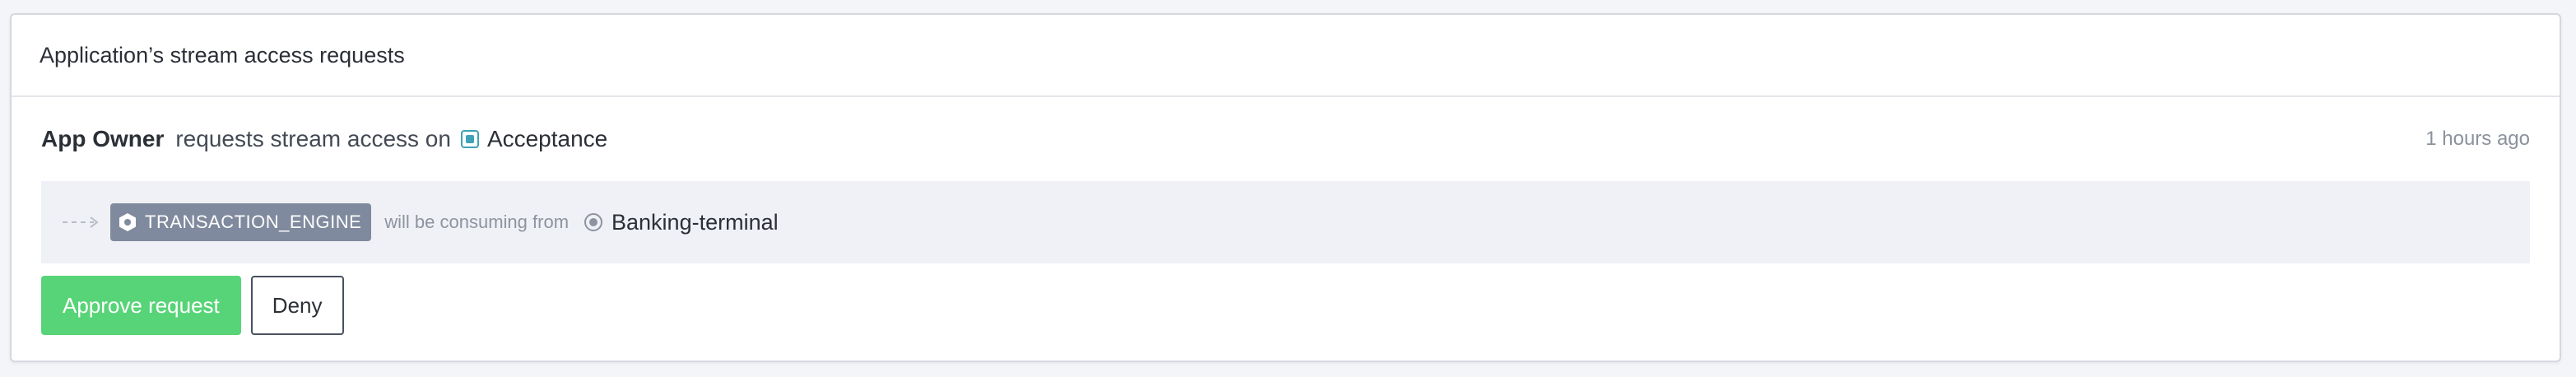  What do you see at coordinates (477, 222) in the screenshot?
I see `consumption-connector-text: will be consuming from` at bounding box center [477, 222].